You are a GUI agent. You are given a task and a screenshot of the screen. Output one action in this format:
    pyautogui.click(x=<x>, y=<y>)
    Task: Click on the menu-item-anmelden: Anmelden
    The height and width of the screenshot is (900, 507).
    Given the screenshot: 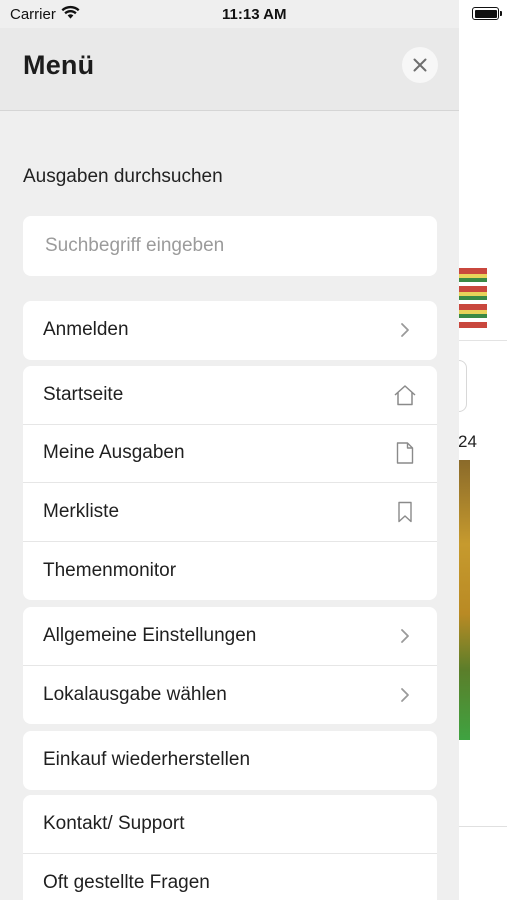 What is the action you would take?
    pyautogui.click(x=230, y=330)
    